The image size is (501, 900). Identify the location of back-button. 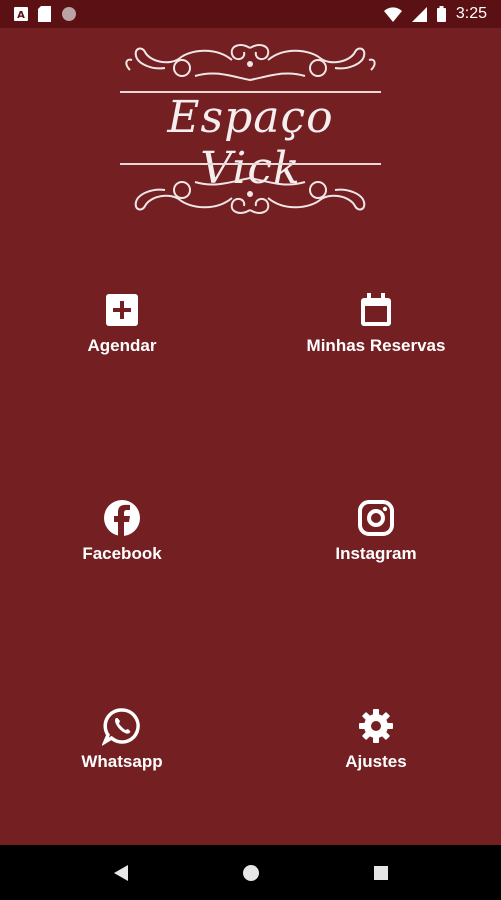
(121, 873).